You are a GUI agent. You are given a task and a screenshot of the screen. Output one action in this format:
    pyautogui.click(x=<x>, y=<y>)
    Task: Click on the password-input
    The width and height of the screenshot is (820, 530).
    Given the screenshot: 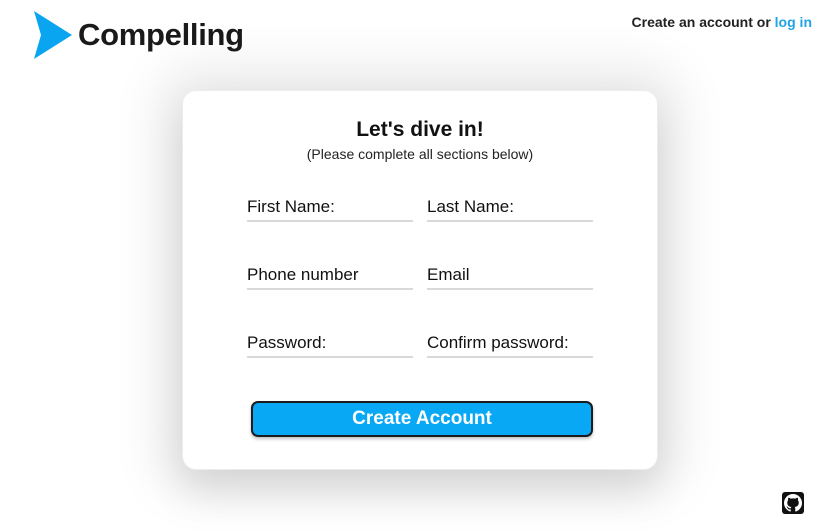 What is the action you would take?
    pyautogui.click(x=330, y=340)
    